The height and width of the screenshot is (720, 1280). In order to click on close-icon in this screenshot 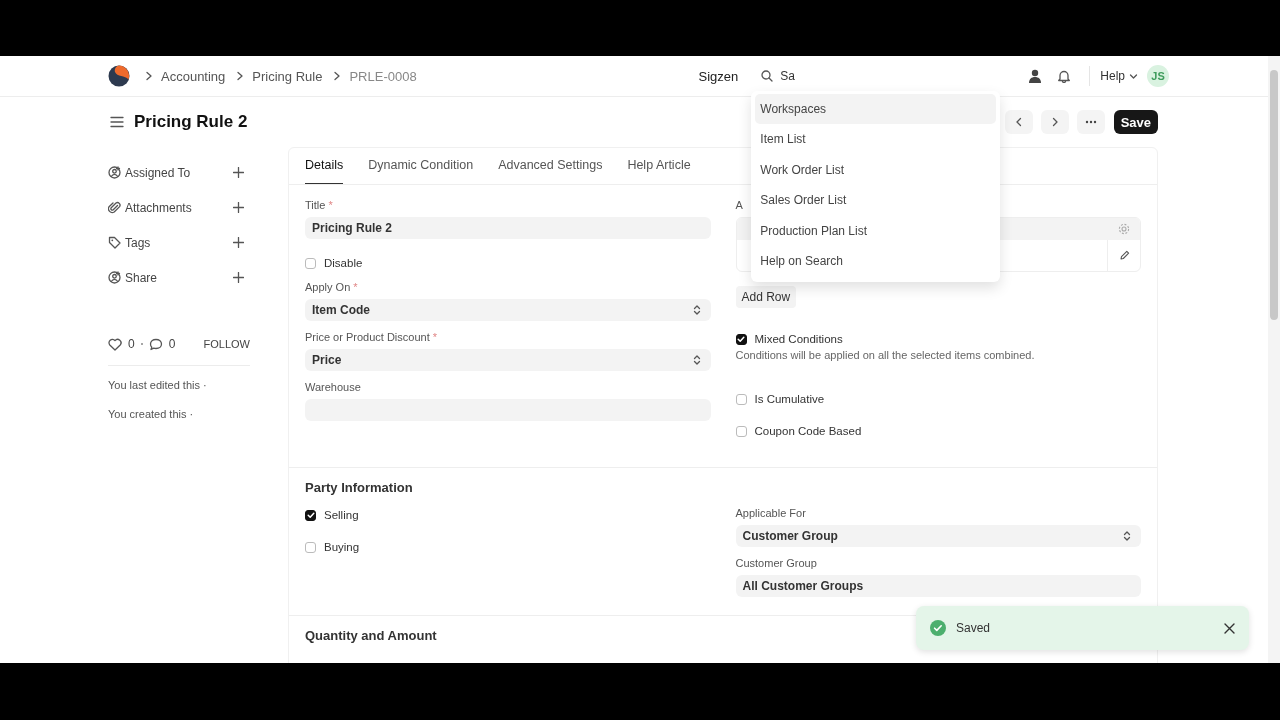, I will do `click(1229, 628)`.